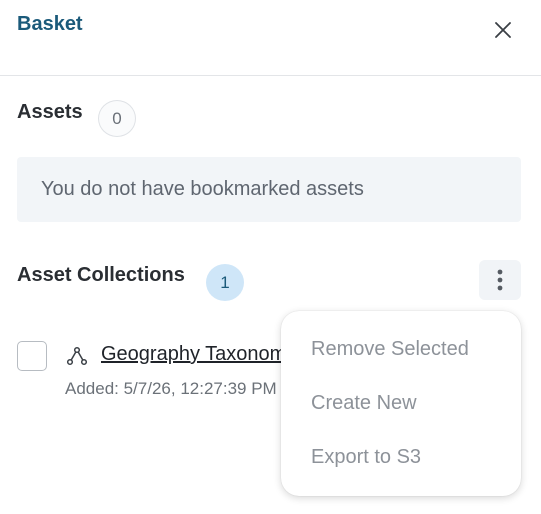  What do you see at coordinates (202, 189) in the screenshot?
I see `empty-assets-text: You do not have bookmarked assets` at bounding box center [202, 189].